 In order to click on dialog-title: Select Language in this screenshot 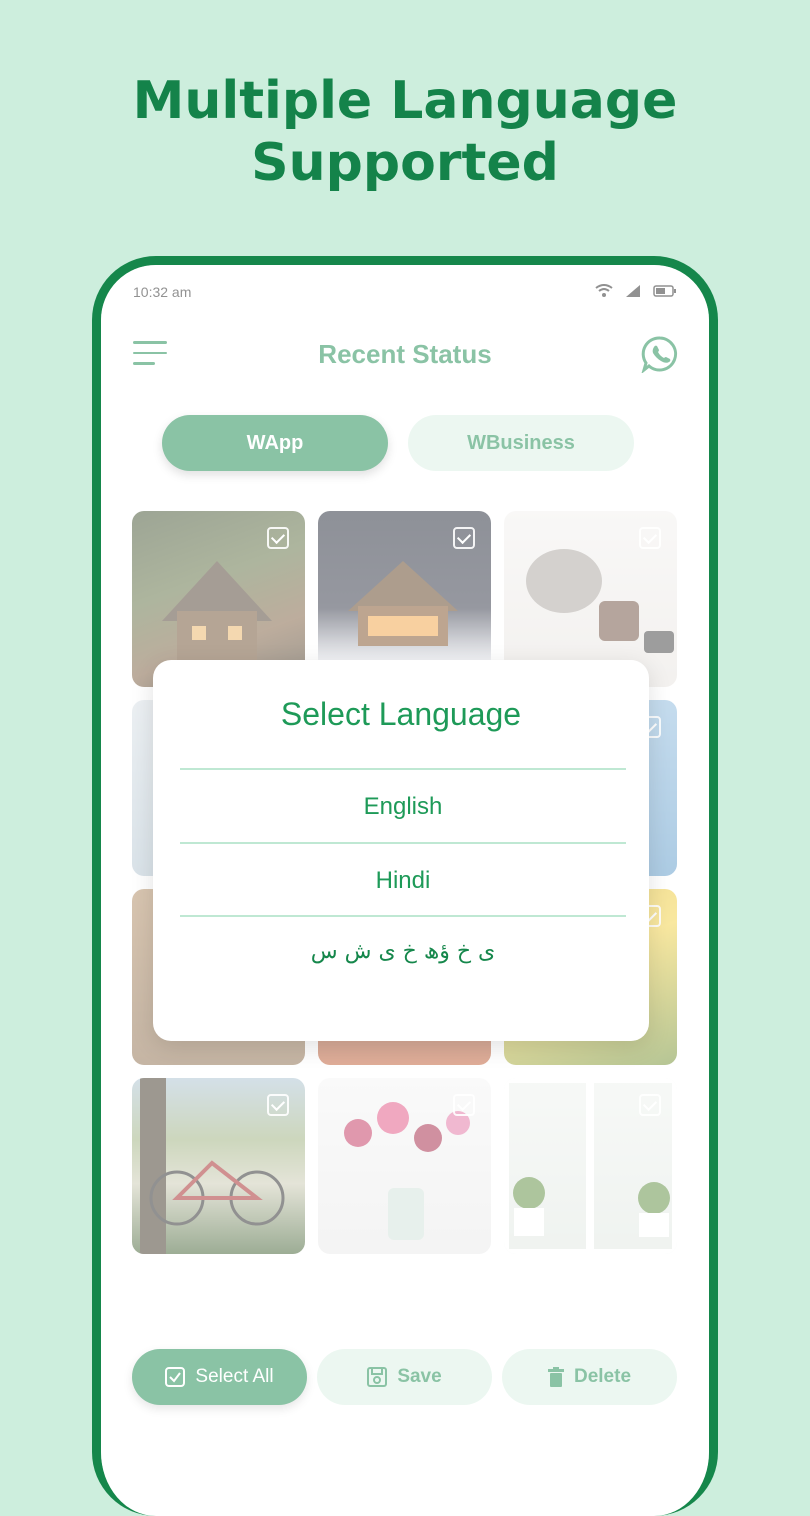, I will do `click(401, 714)`.